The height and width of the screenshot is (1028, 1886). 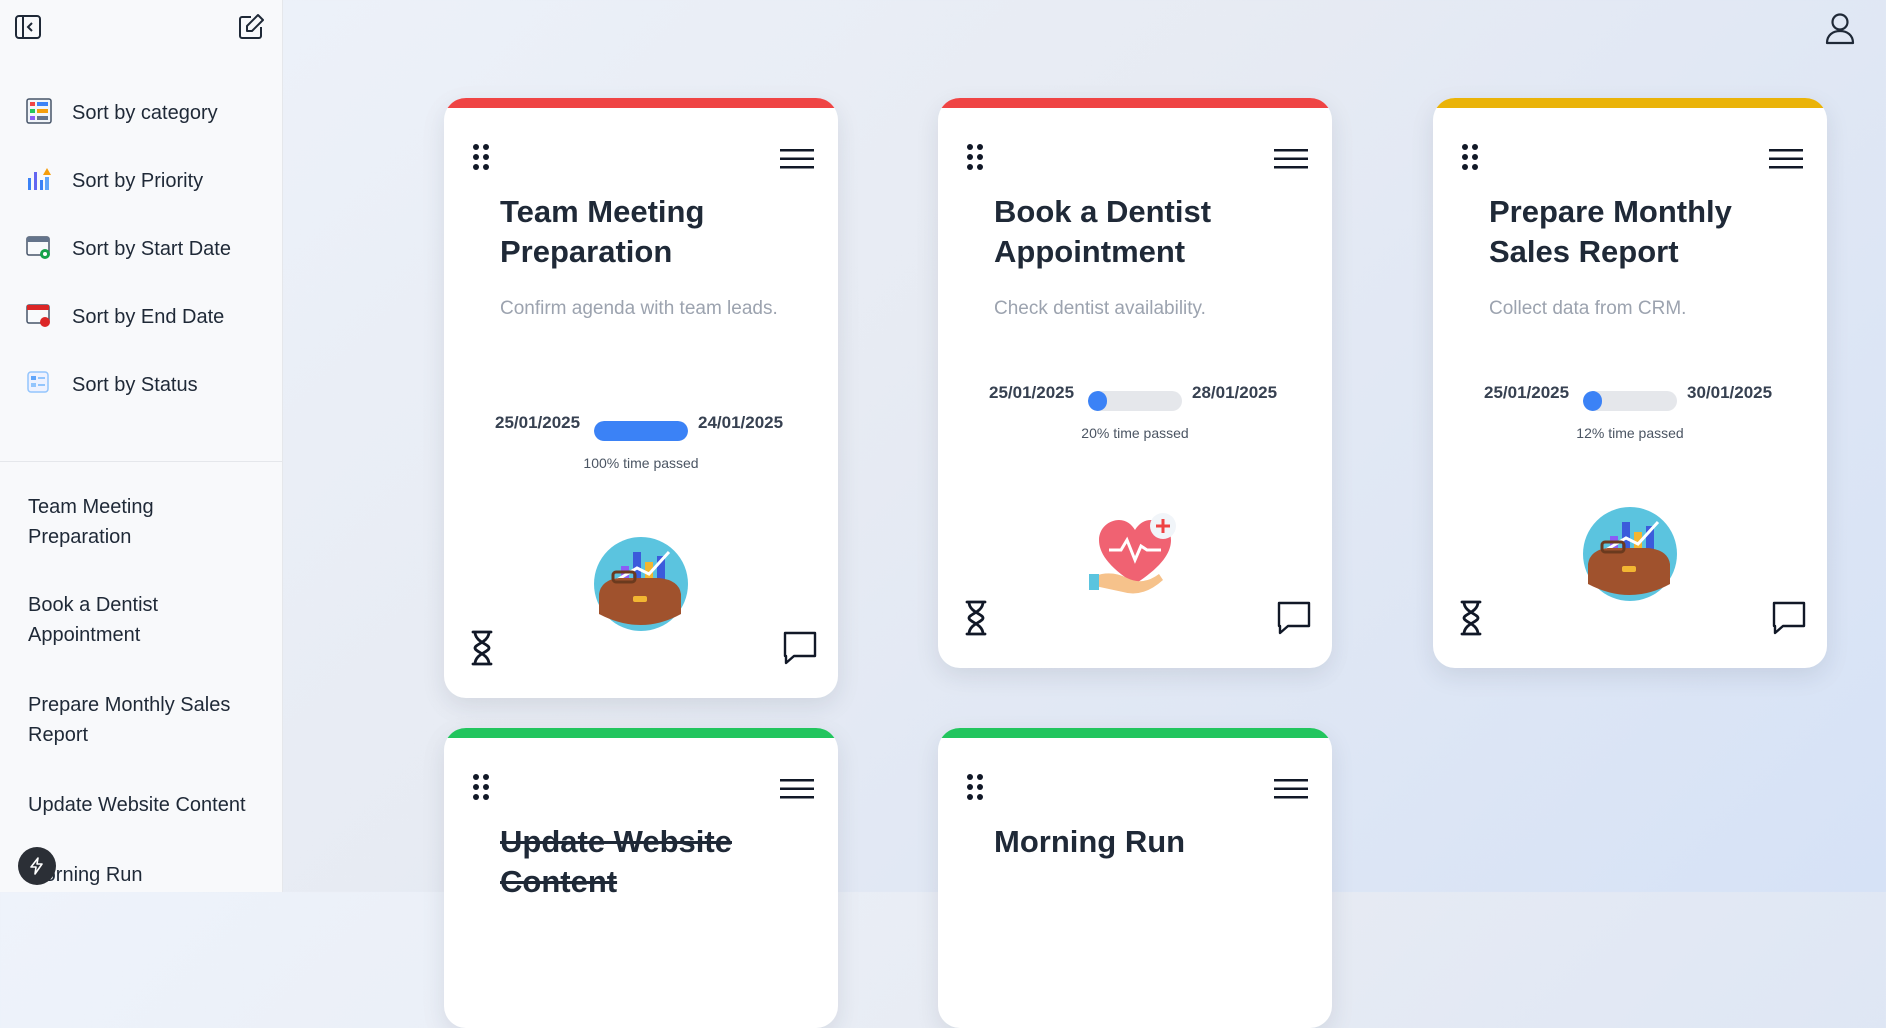 I want to click on collapse-sidebar-button, so click(x=28, y=27).